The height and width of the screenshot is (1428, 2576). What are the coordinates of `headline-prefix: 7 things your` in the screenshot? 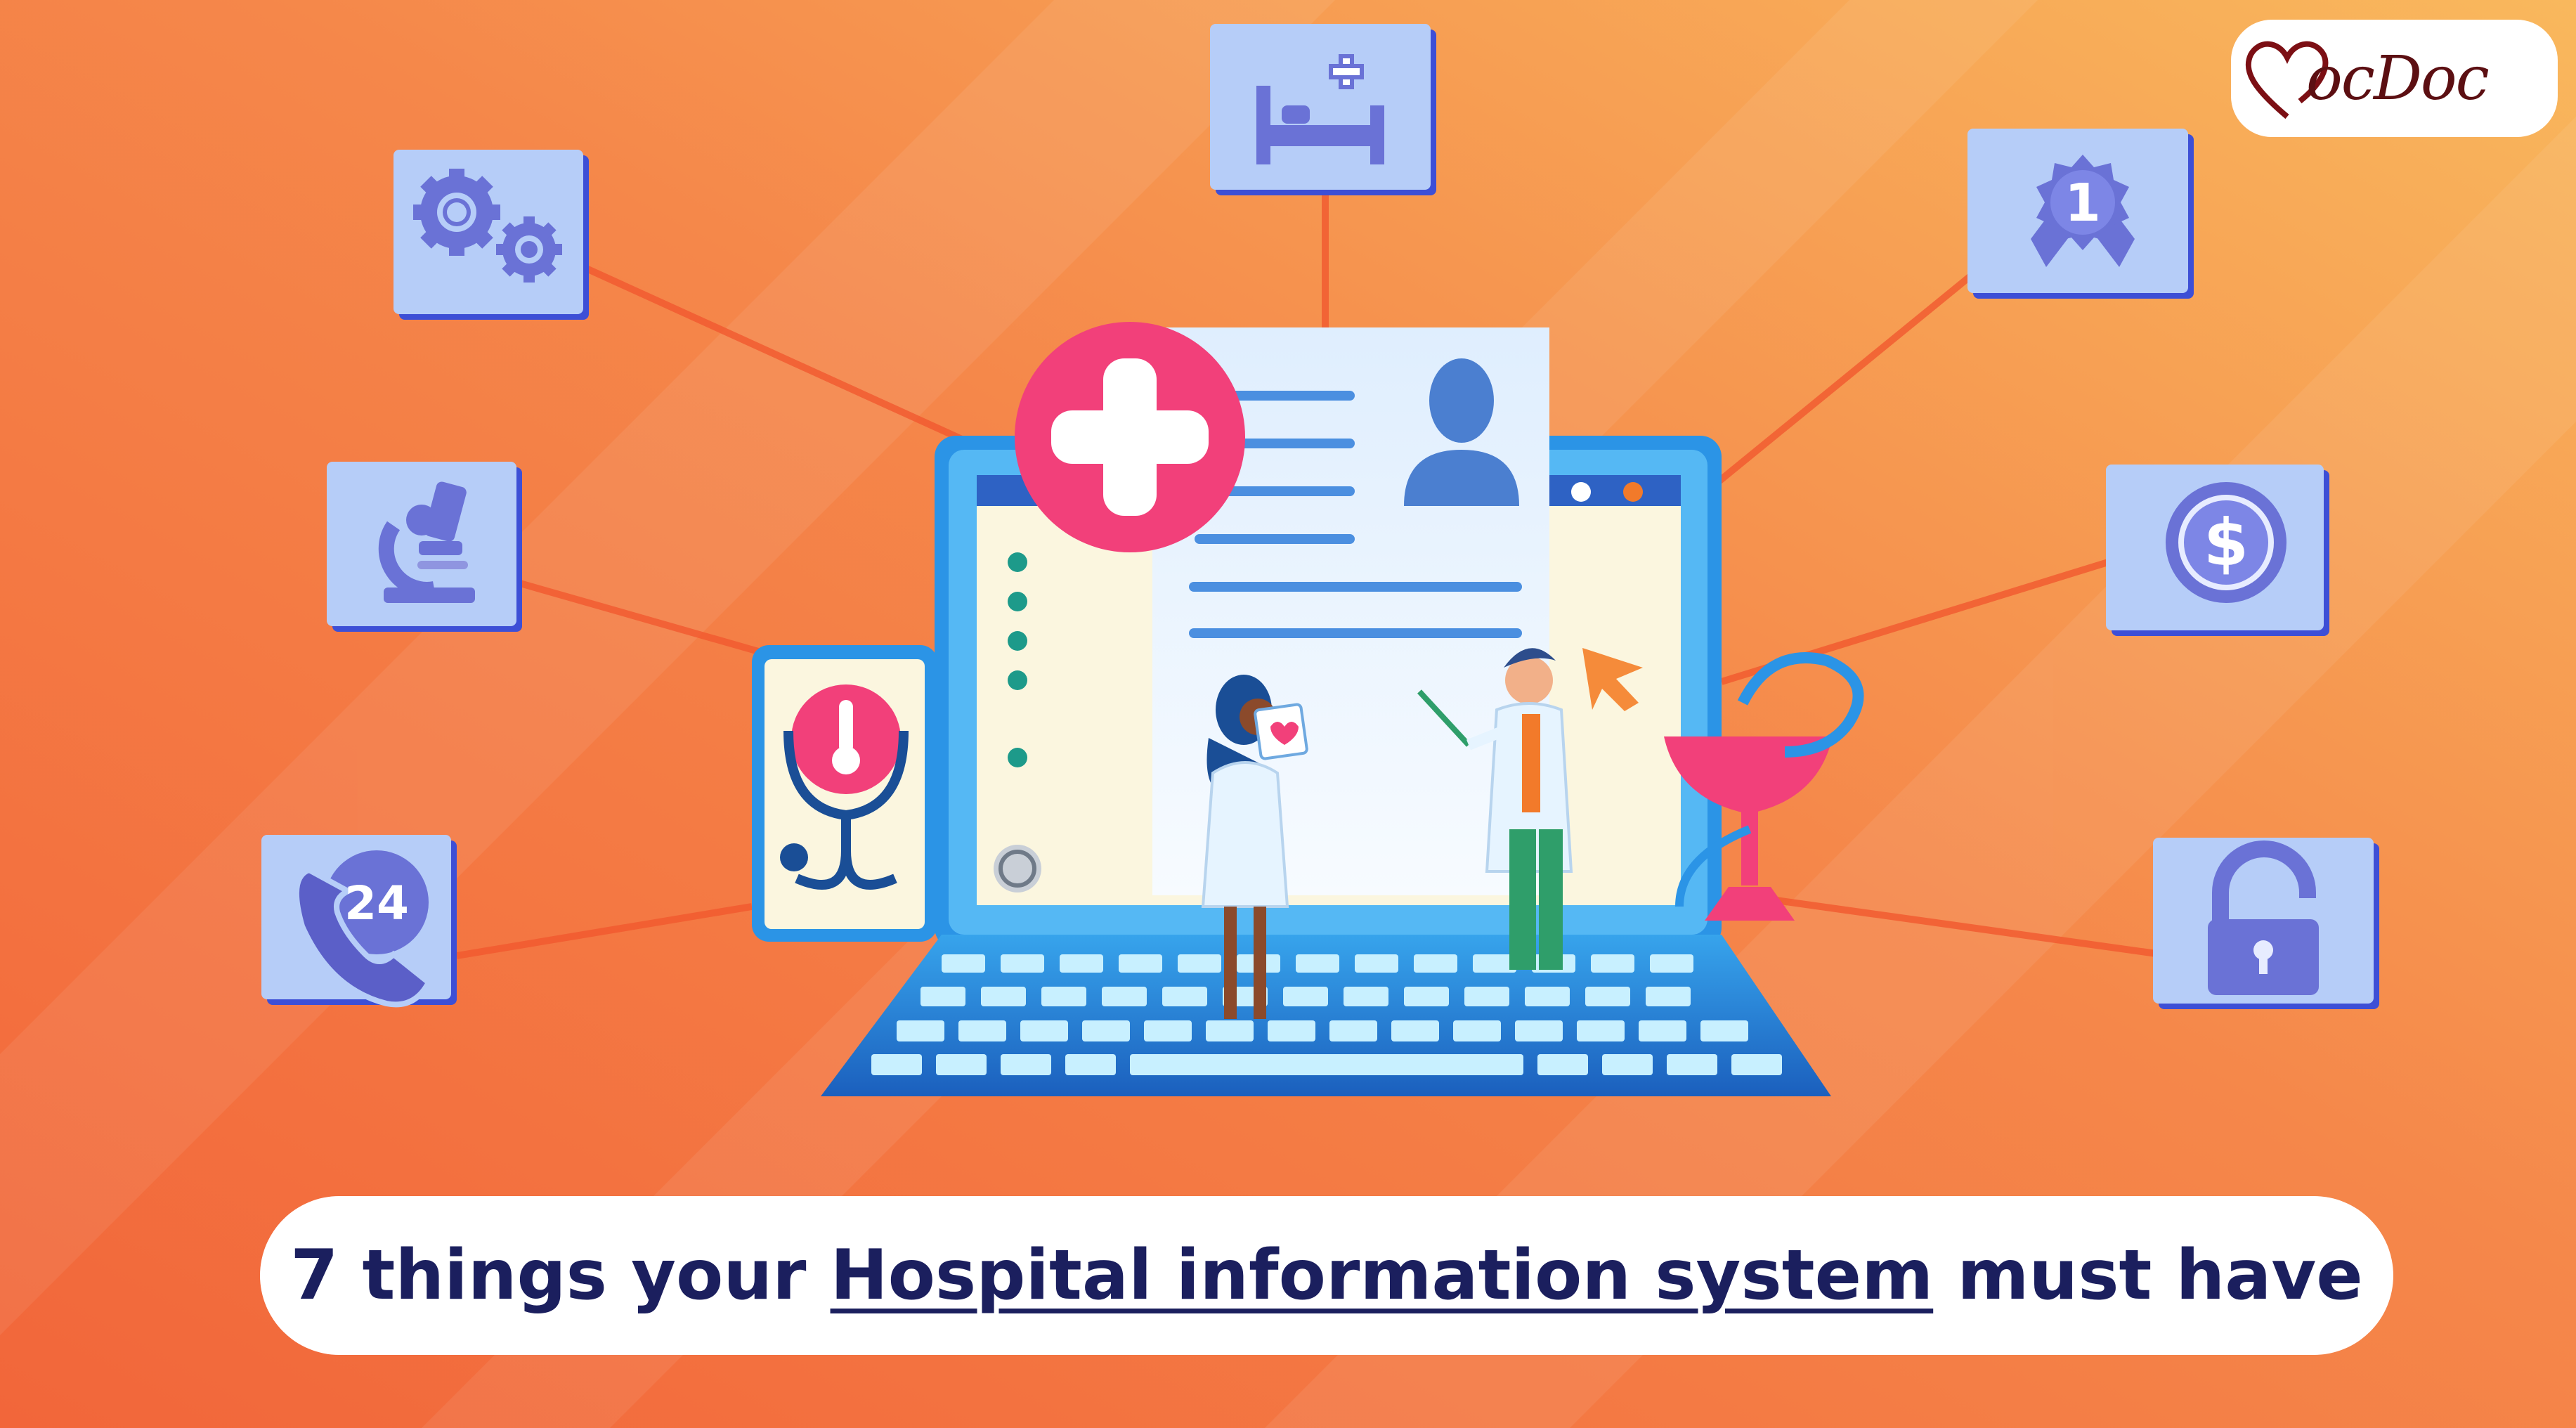 It's located at (560, 1275).